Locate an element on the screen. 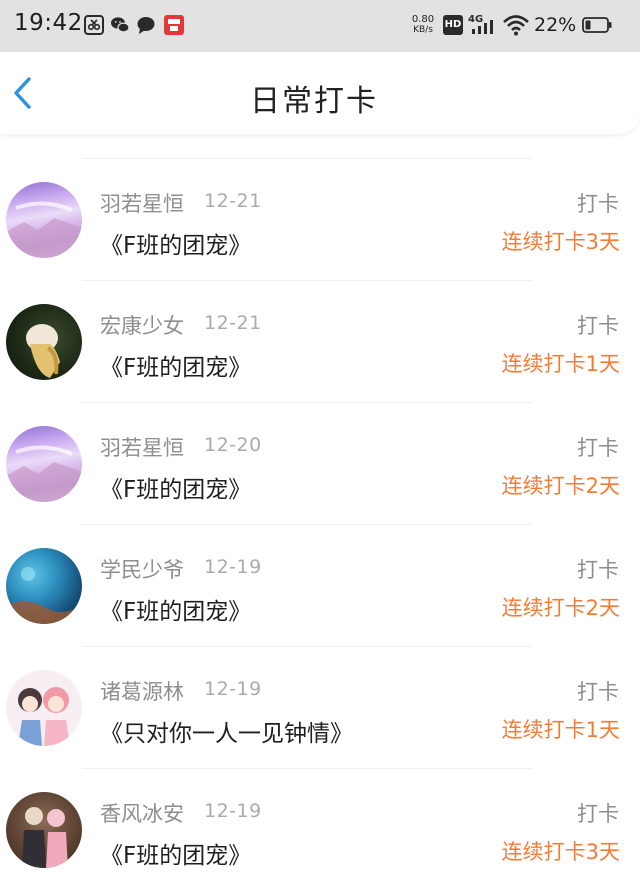  checkin-row: 香风冰安 12-19 《F班的团宠》 打卡 连续打卡3天 is located at coordinates (320, 829).